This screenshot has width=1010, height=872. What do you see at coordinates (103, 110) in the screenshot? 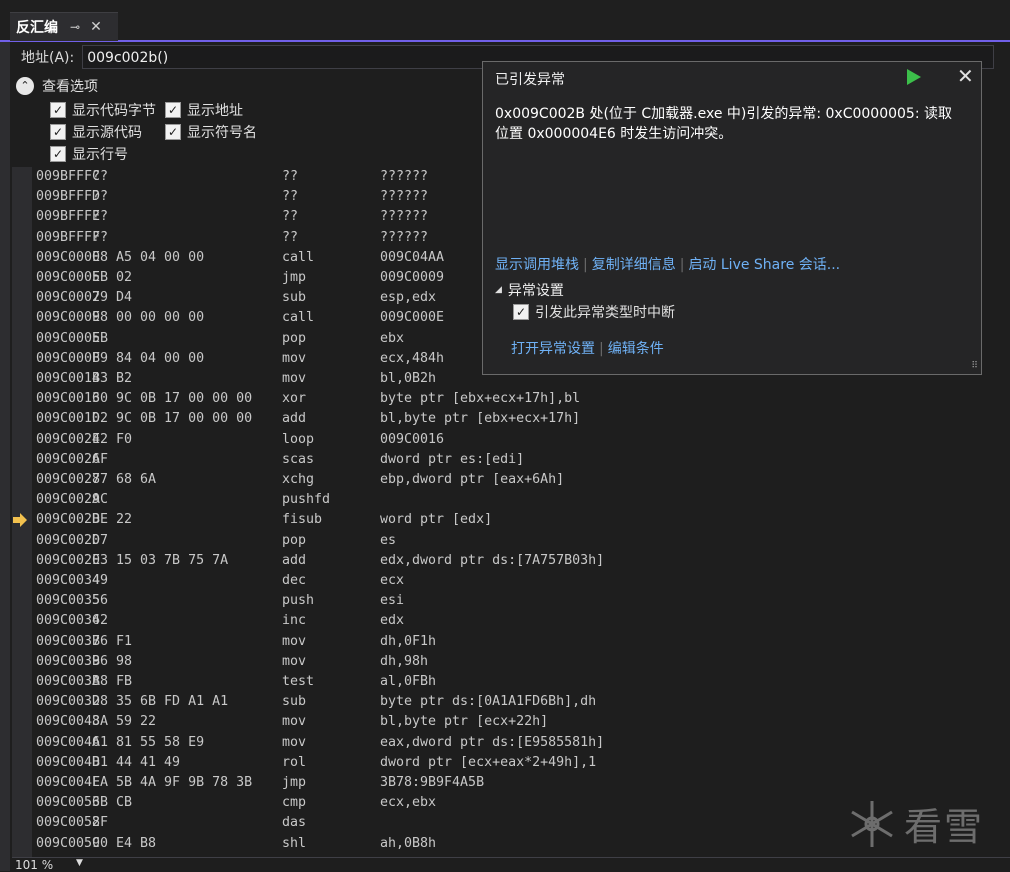
I see `checkbox-show-code-bytes: ✓ 显示代码字节` at bounding box center [103, 110].